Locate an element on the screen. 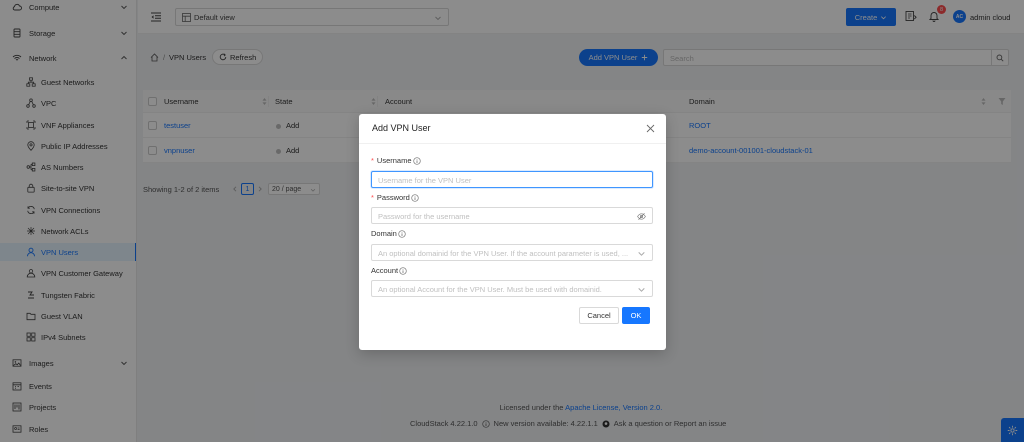 This screenshot has height=442, width=1024. username-placeholder: Username for the VPN User is located at coordinates (425, 180).